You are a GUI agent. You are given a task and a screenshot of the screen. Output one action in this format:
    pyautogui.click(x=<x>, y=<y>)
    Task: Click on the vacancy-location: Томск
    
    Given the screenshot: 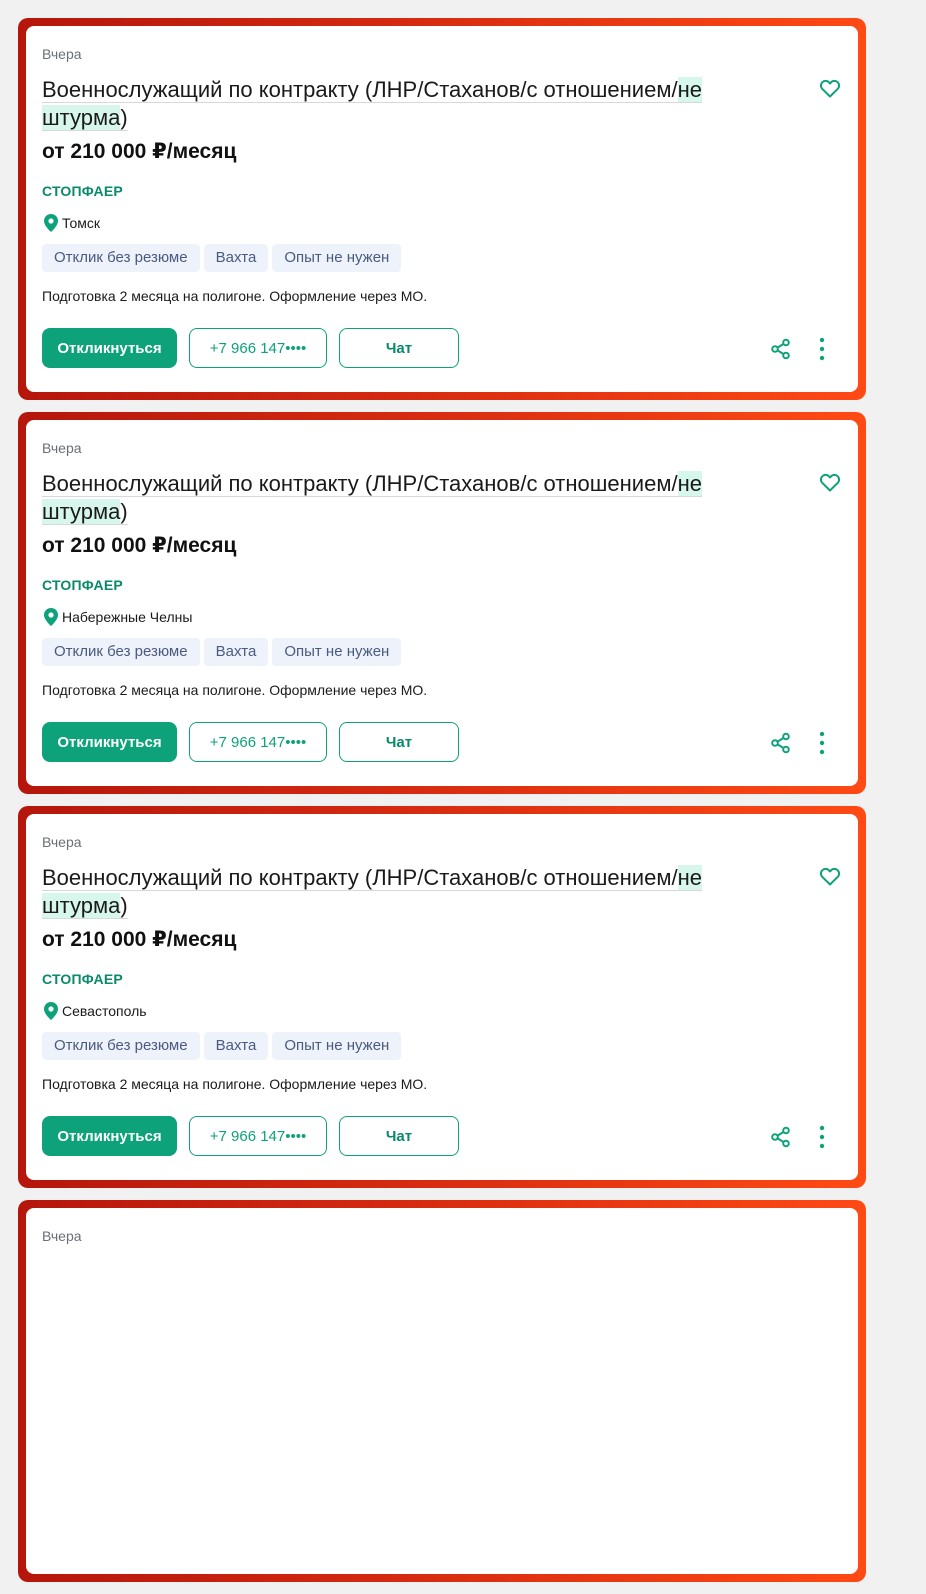 What is the action you would take?
    pyautogui.click(x=72, y=223)
    